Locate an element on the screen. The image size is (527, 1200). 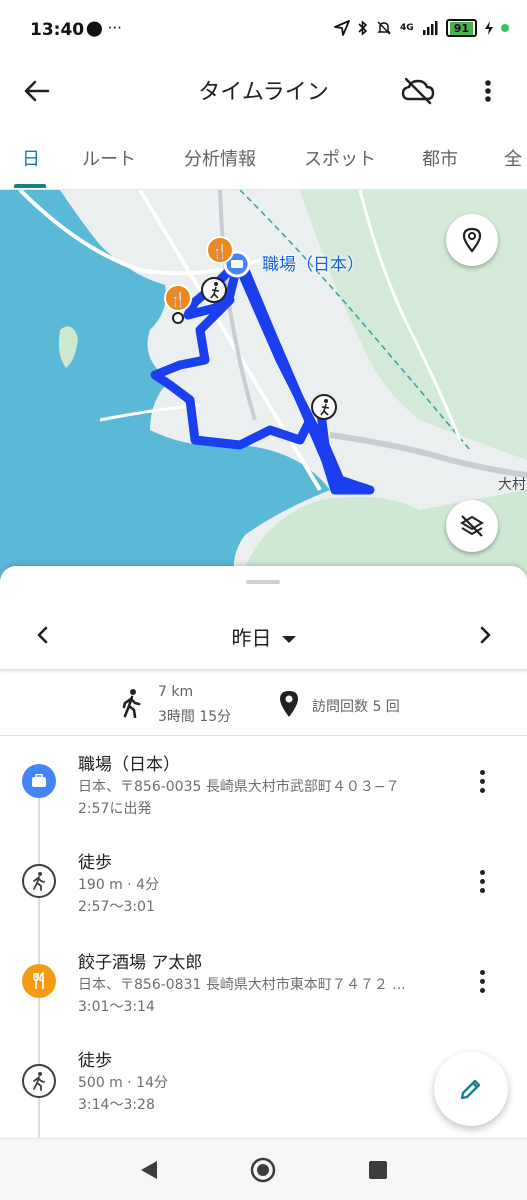
date-selector: 昨日 is located at coordinates (263, 636).